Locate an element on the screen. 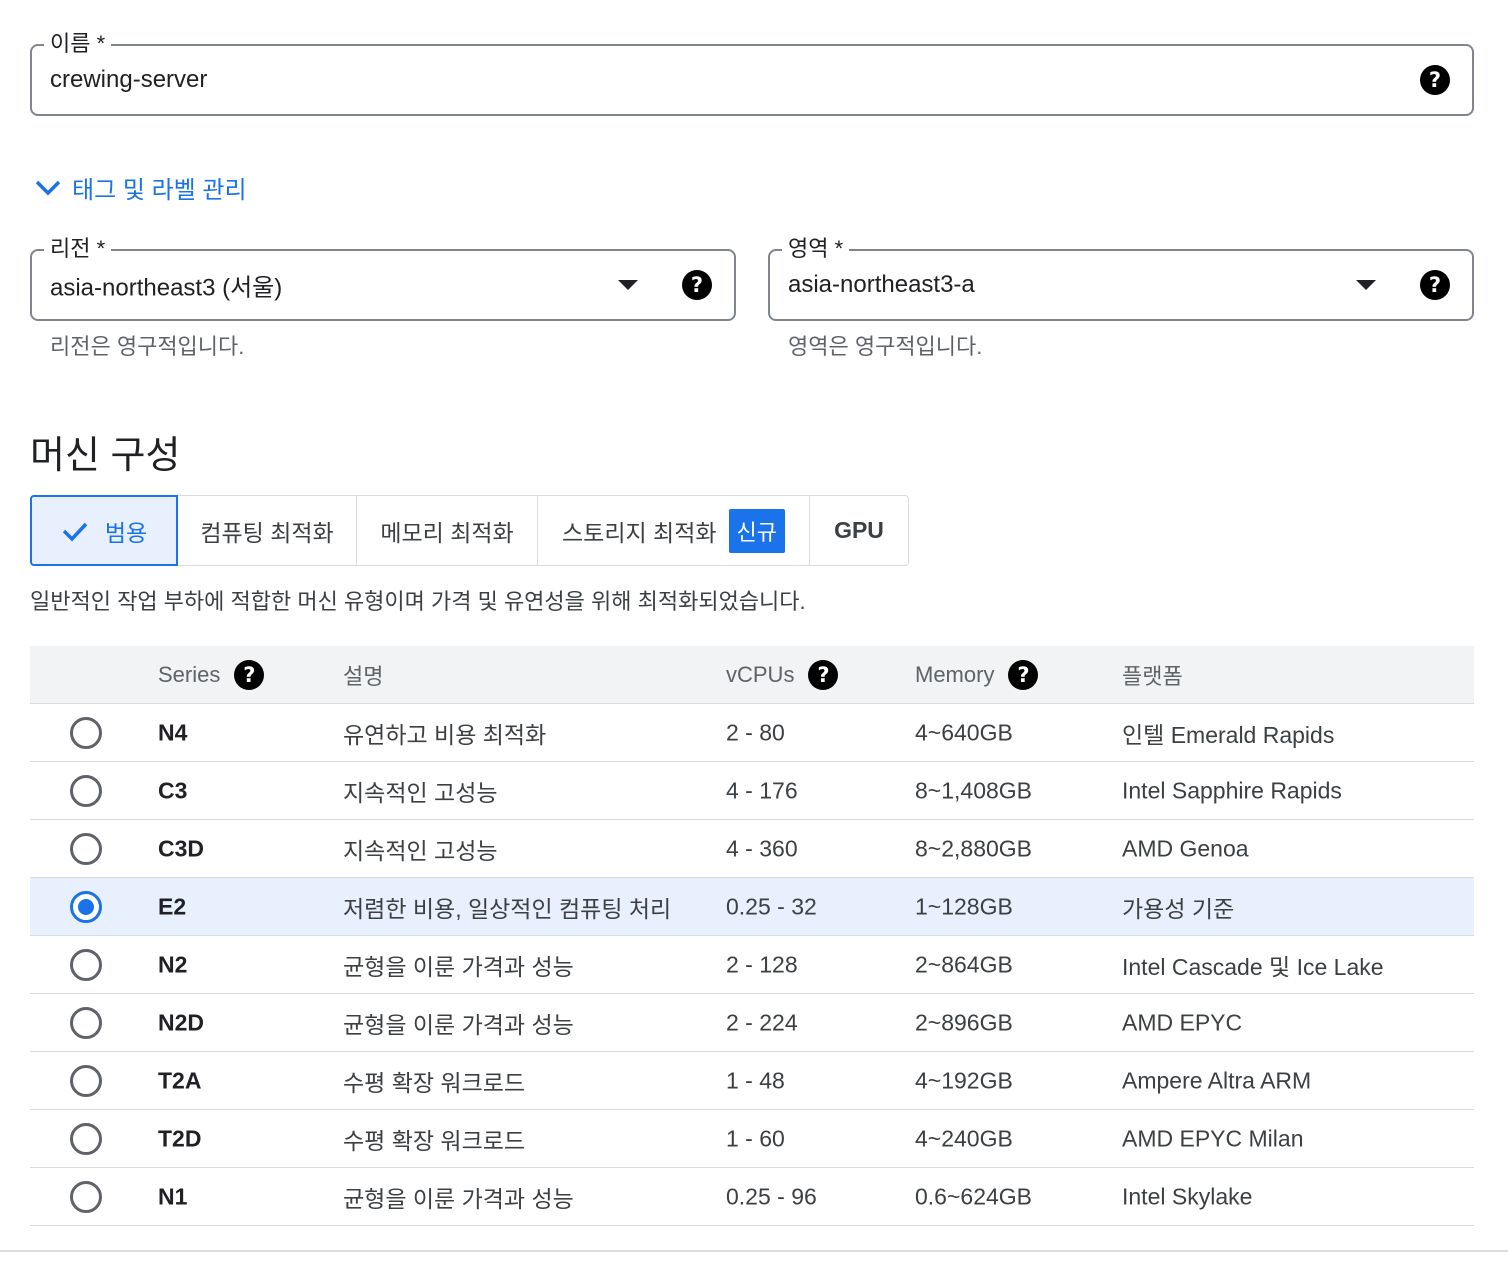 This screenshot has height=1274, width=1508. tab-label: 컴퓨팅 최적화 is located at coordinates (267, 532).